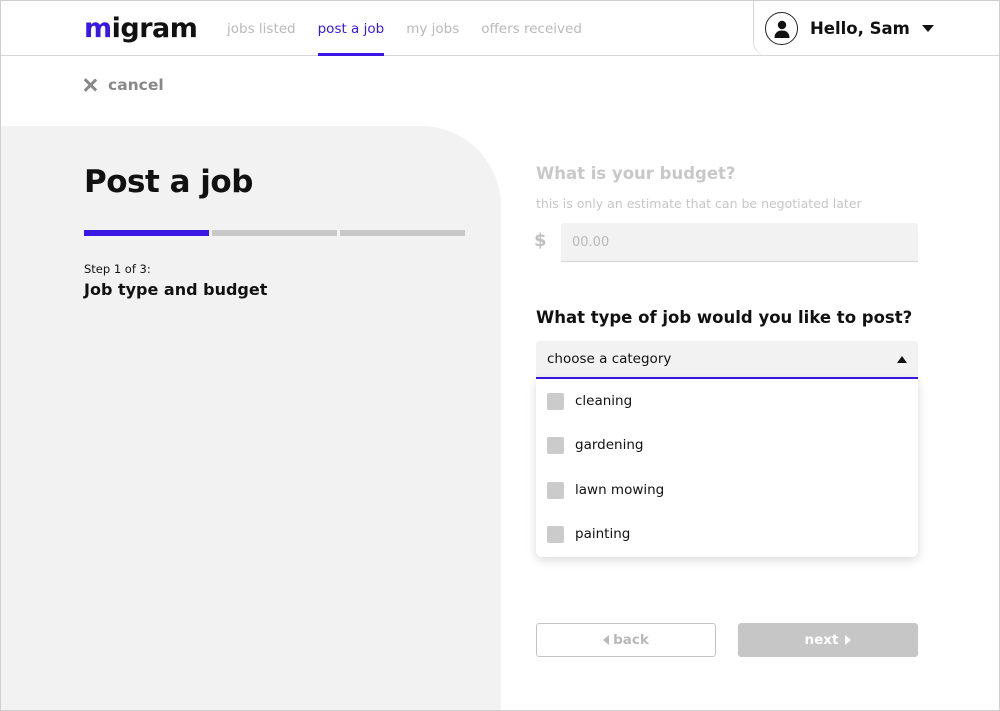  Describe the element at coordinates (136, 85) in the screenshot. I see `cancel-label: cancel` at that location.